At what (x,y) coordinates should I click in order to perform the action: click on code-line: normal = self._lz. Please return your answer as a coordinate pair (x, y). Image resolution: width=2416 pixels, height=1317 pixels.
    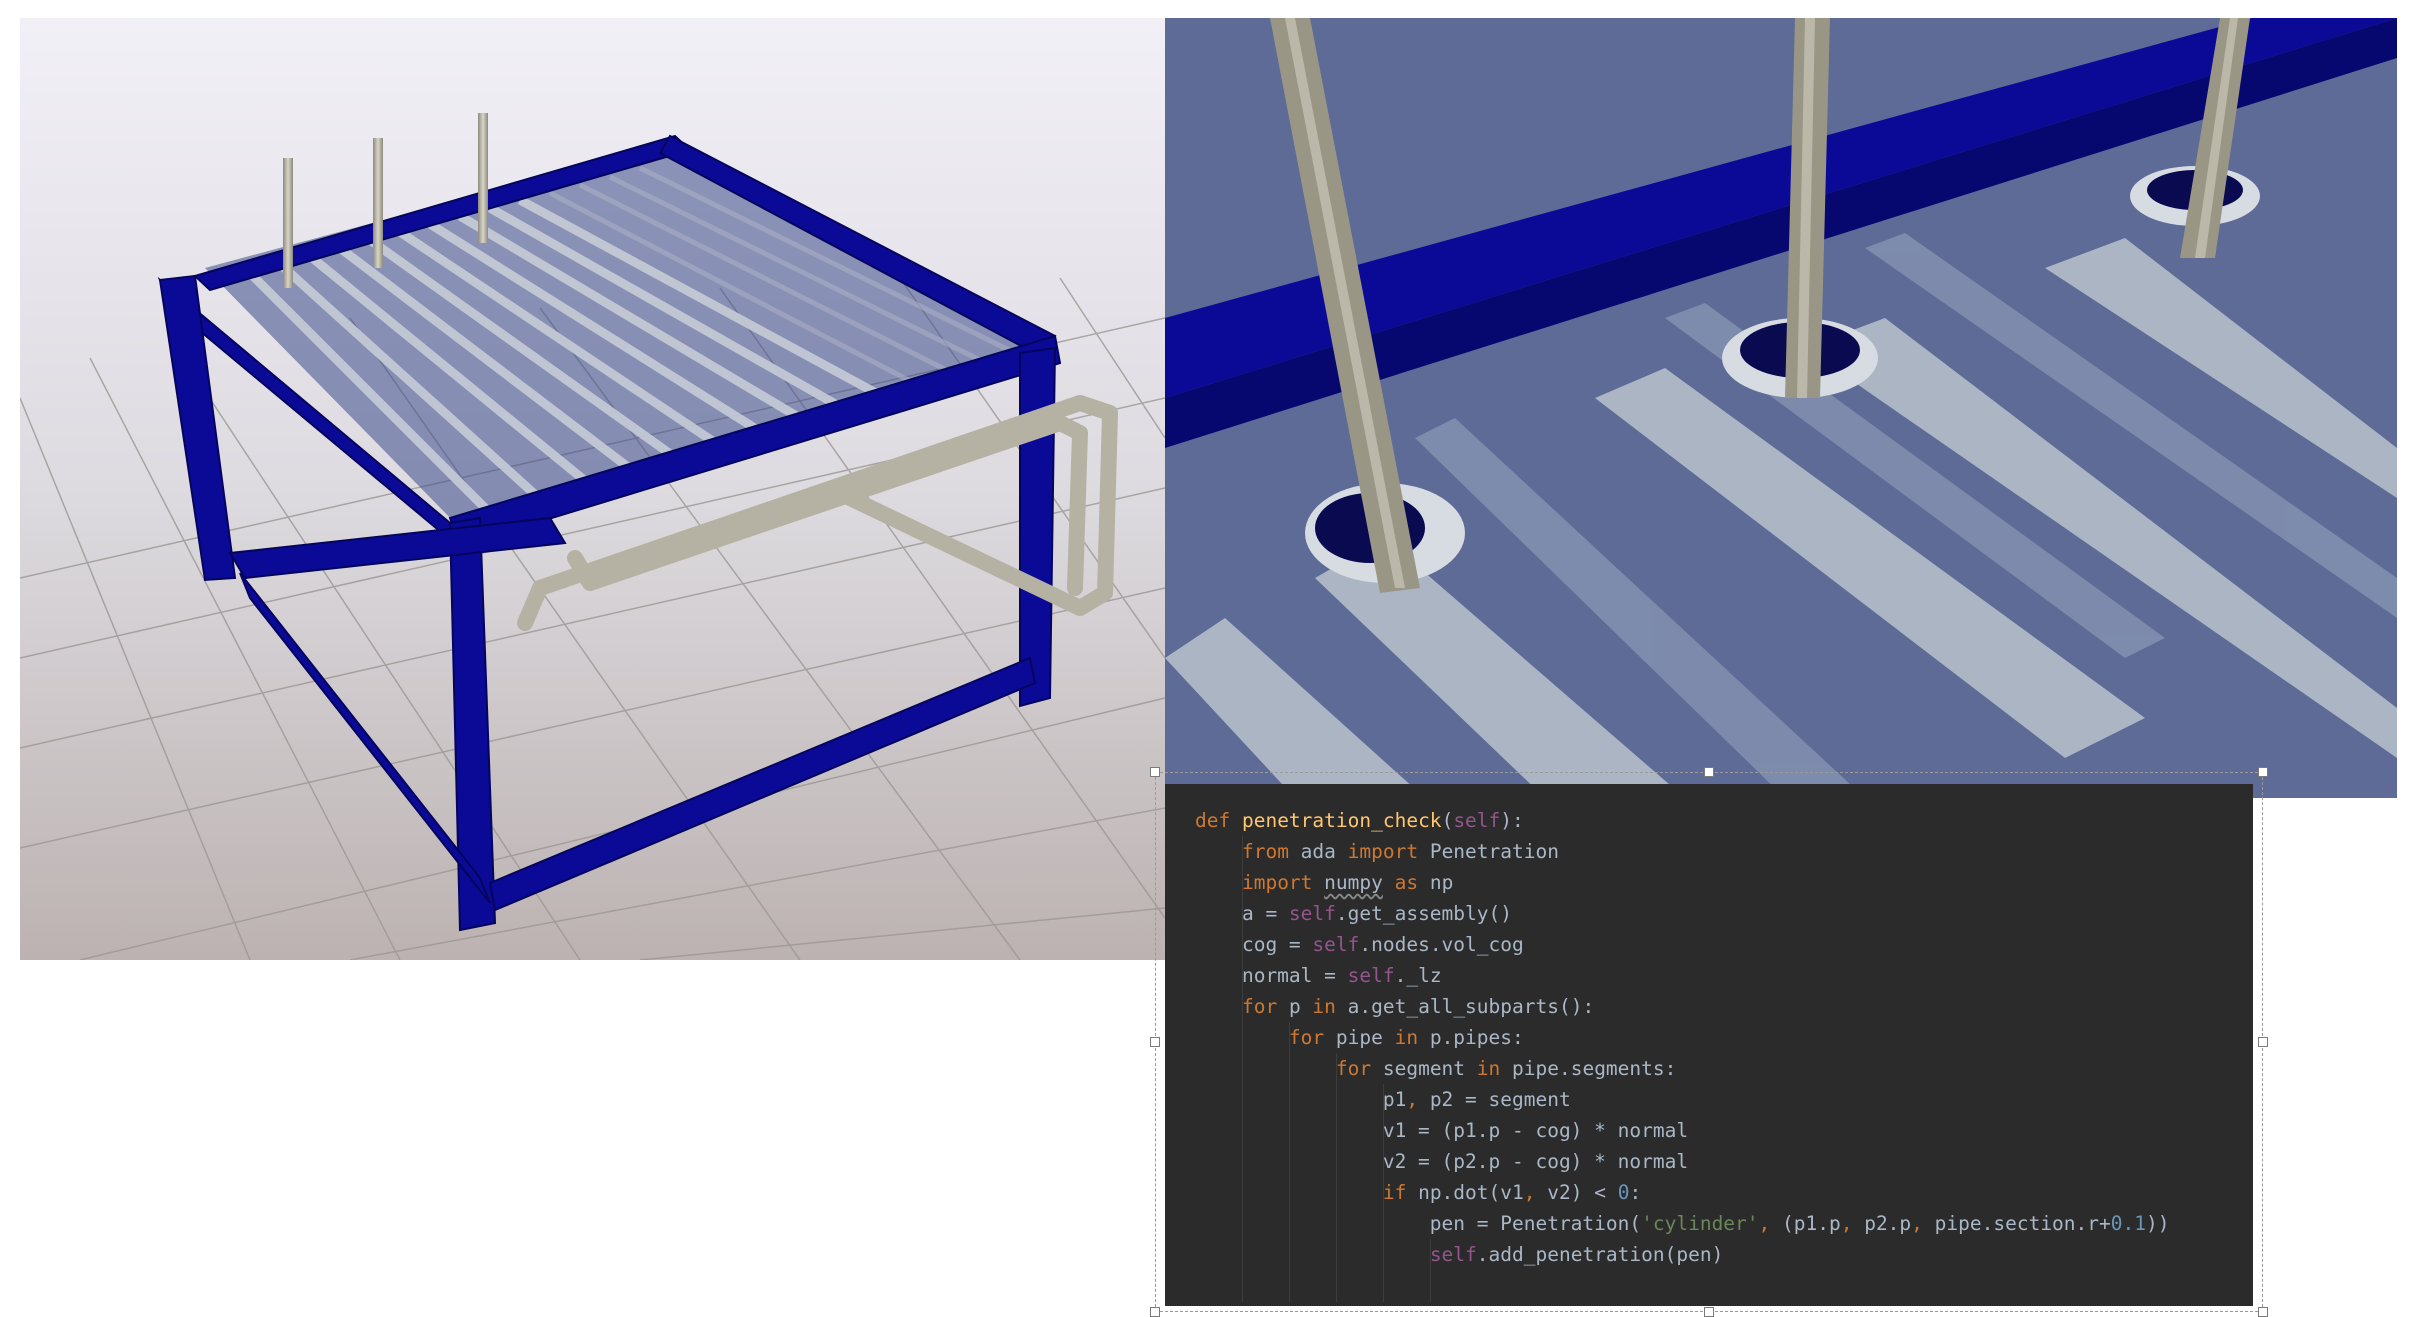
    Looking at the image, I should click on (1709, 975).